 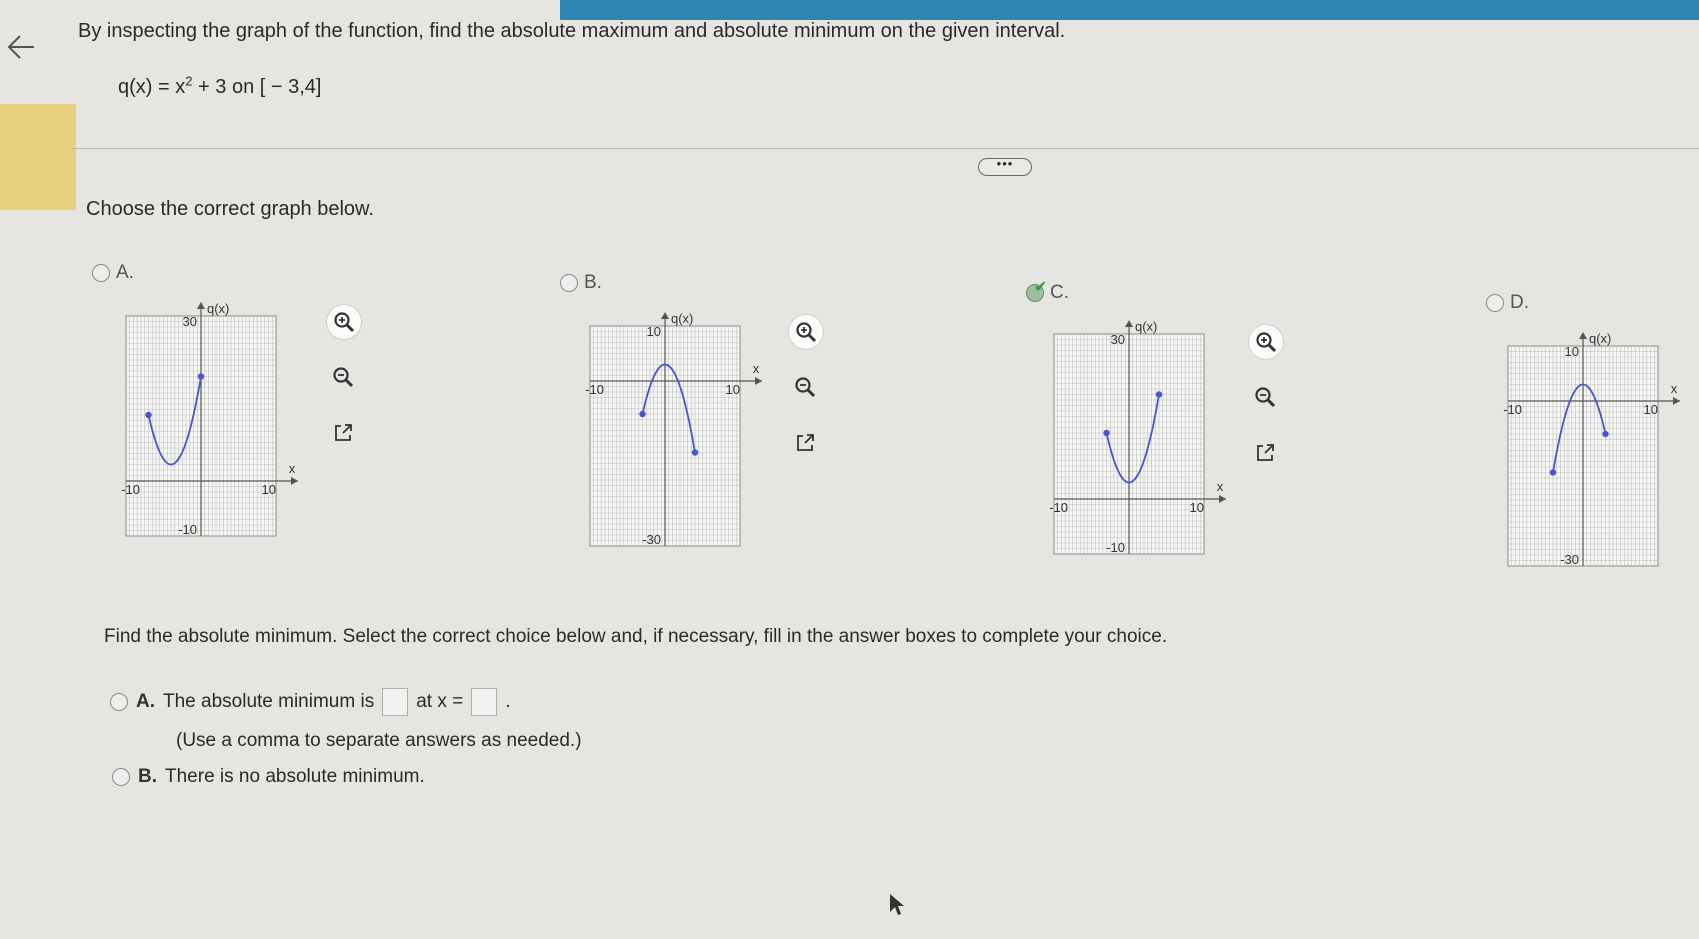 I want to click on radio-b, so click(x=569, y=283).